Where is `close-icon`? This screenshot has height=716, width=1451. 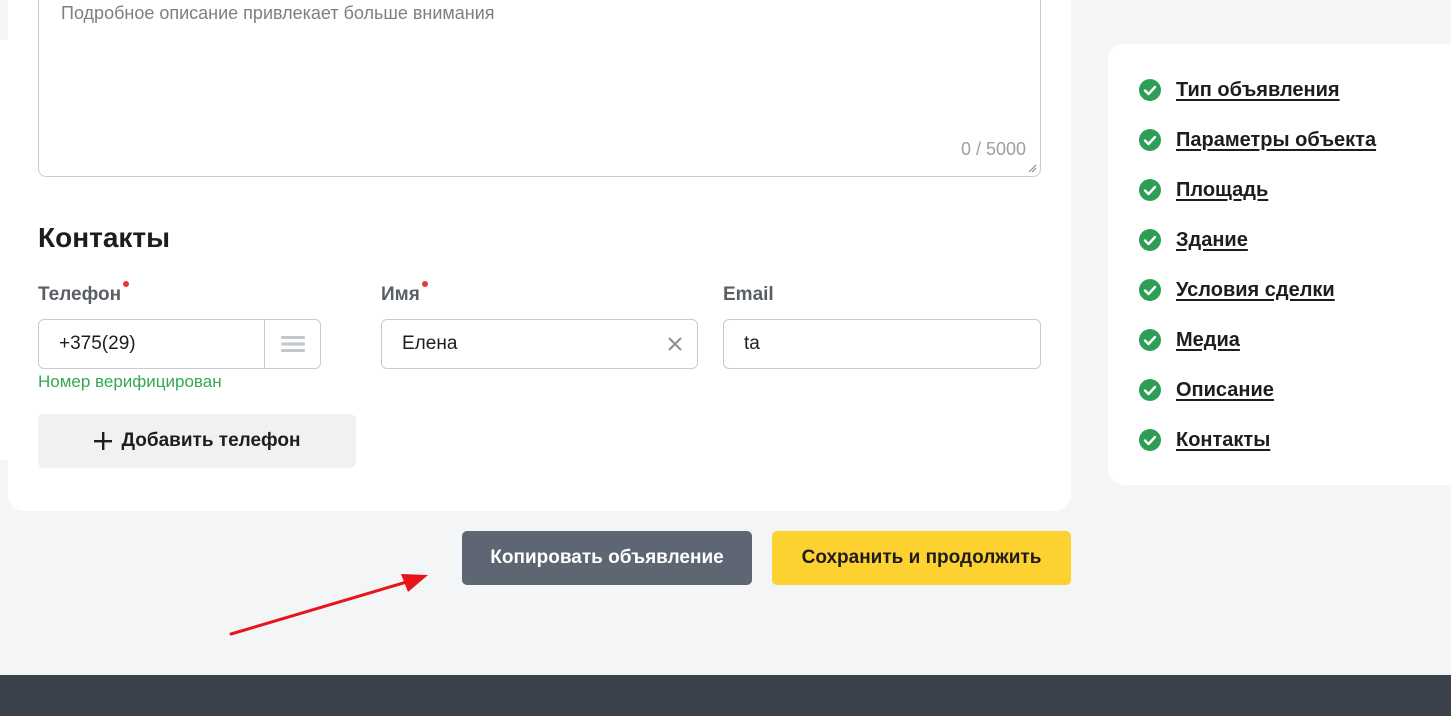 close-icon is located at coordinates (675, 344).